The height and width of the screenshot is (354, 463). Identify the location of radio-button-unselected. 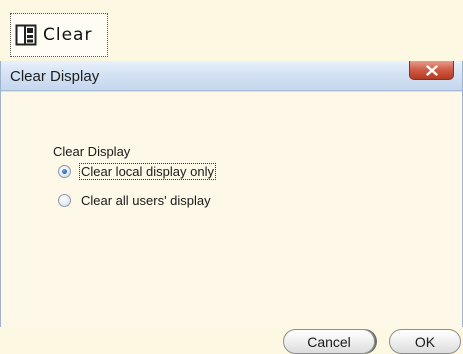
(64, 200).